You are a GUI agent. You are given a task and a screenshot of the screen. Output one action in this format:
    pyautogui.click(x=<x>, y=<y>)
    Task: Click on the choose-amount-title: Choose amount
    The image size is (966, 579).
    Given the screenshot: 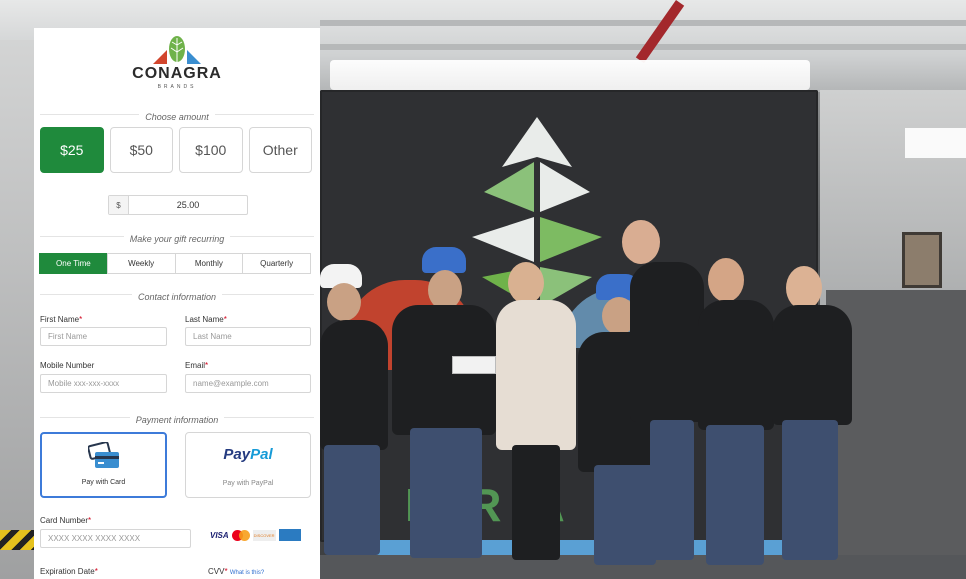 What is the action you would take?
    pyautogui.click(x=177, y=114)
    